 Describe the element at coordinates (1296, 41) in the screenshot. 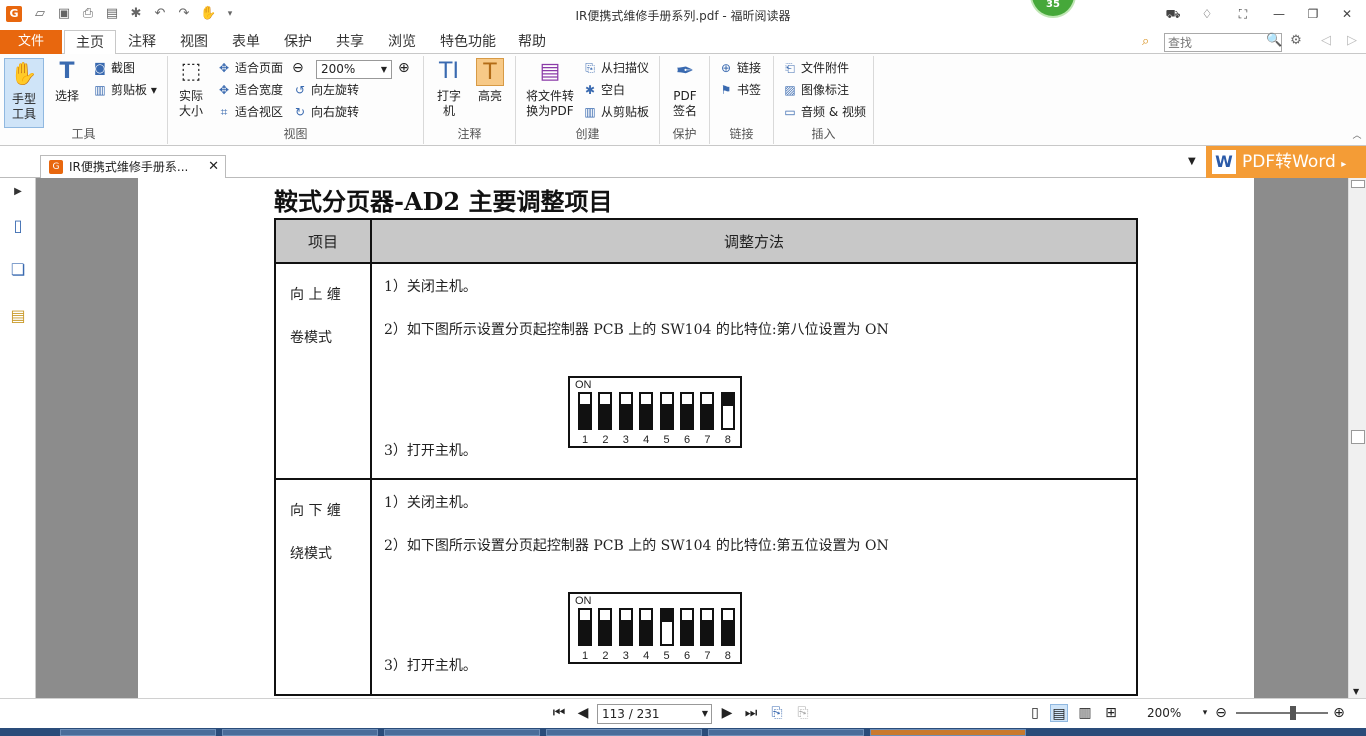

I see `settings-gear-icon: ⚙` at that location.